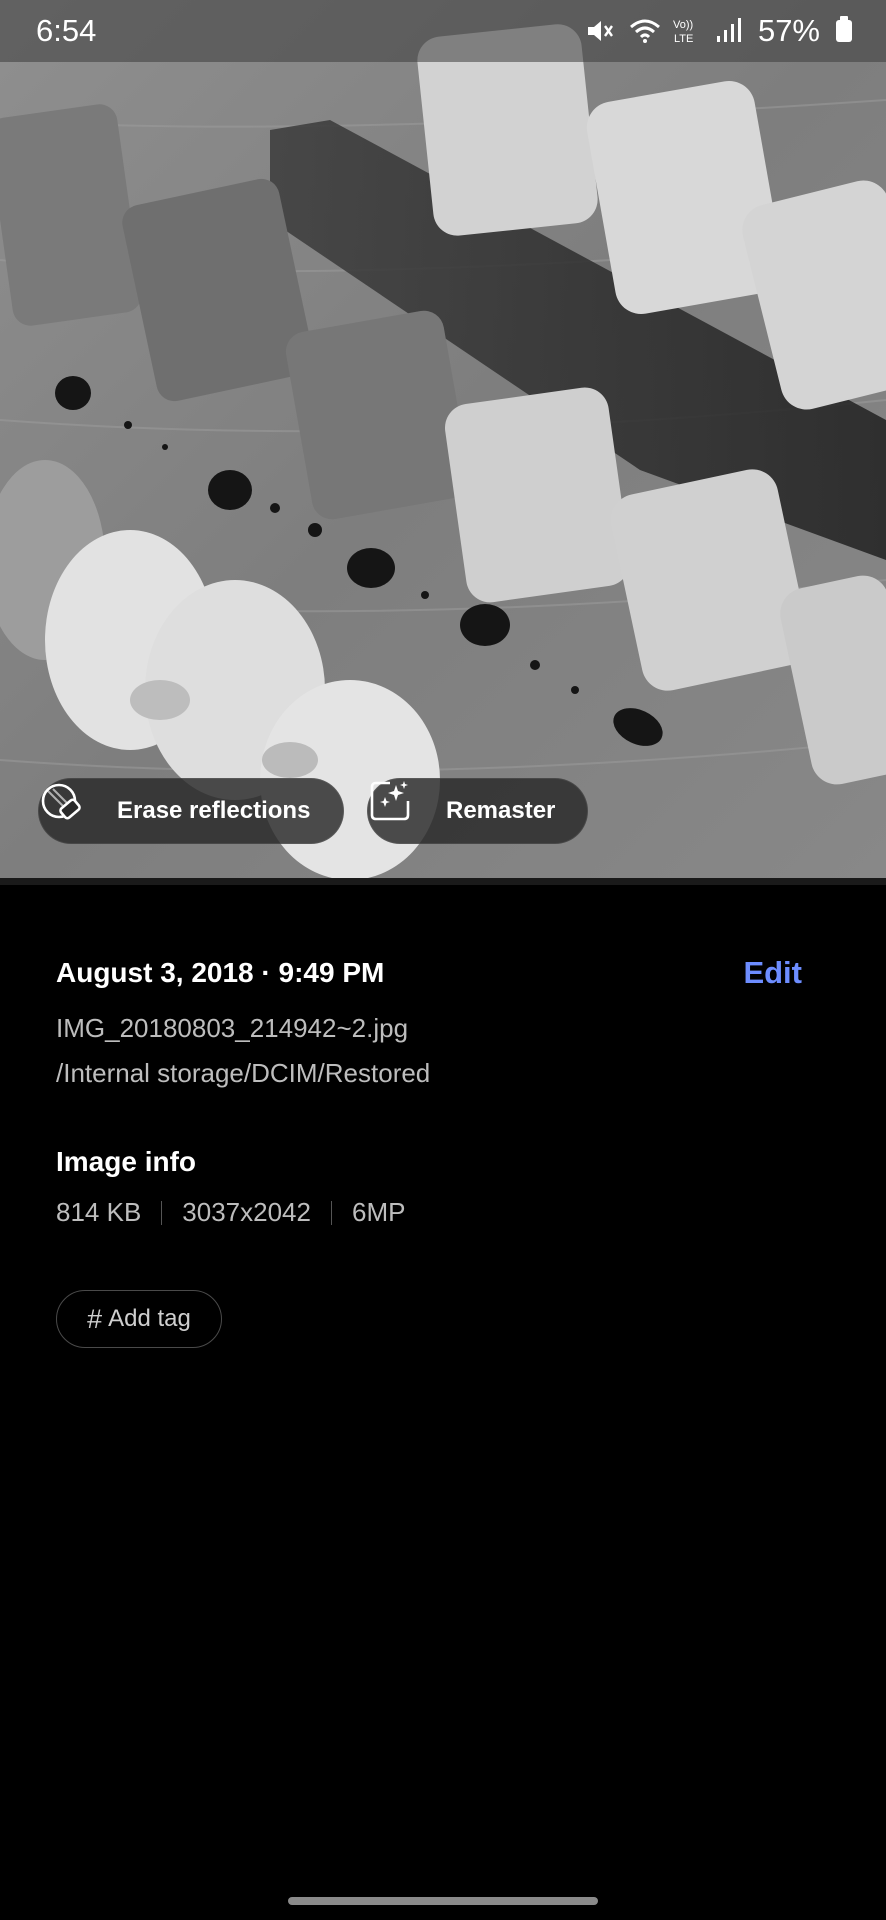 Image resolution: width=886 pixels, height=1920 pixels. What do you see at coordinates (844, 29) in the screenshot?
I see `battery-icon` at bounding box center [844, 29].